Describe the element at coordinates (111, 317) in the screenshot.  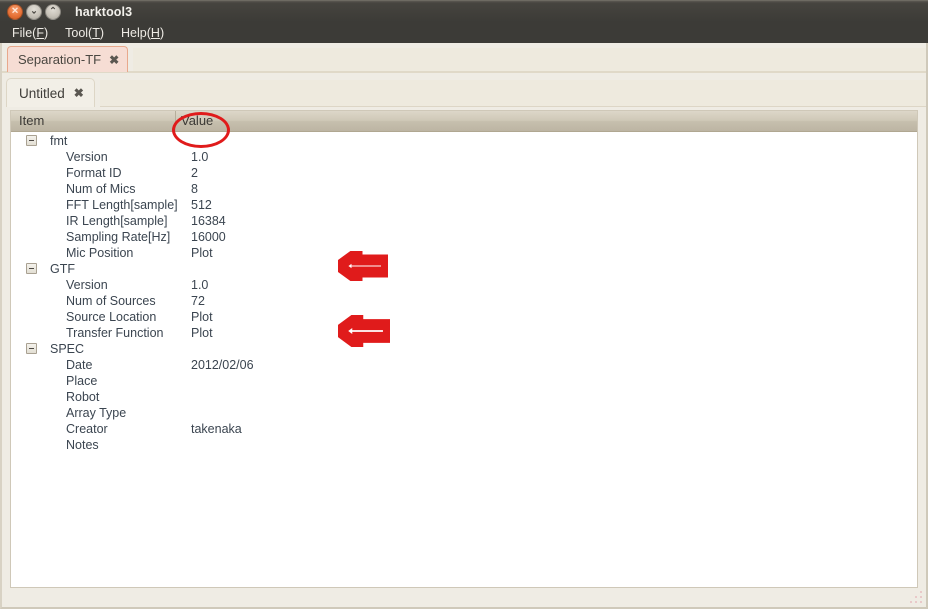
I see `tree-row-item-label: Source Location` at that location.